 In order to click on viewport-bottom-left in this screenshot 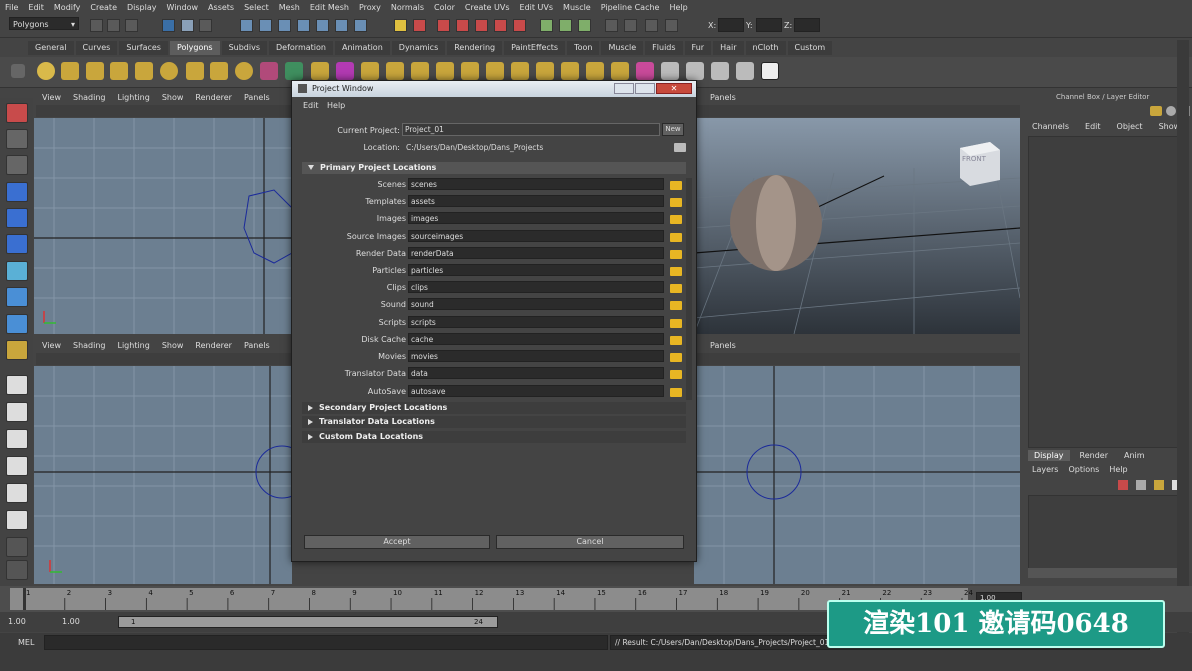, I will do `click(163, 475)`.